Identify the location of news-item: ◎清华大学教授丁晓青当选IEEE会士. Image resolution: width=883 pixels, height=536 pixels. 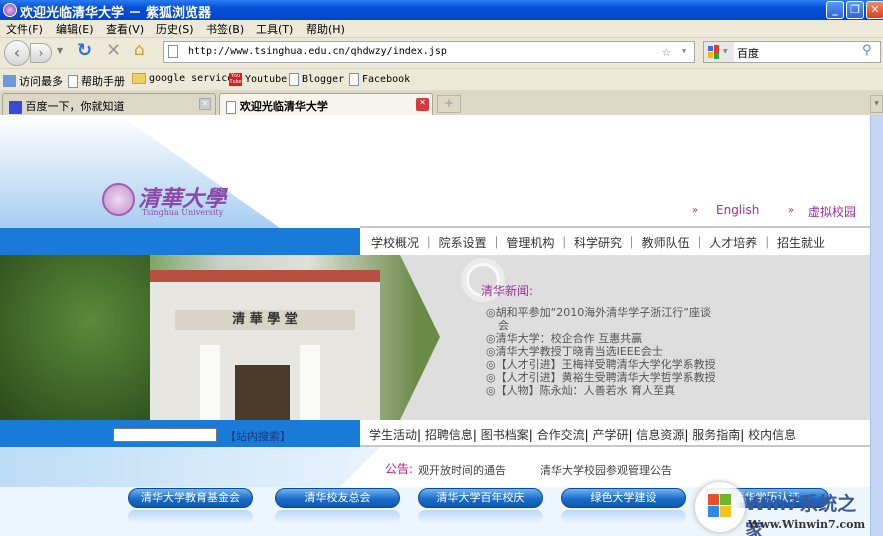
(602, 351).